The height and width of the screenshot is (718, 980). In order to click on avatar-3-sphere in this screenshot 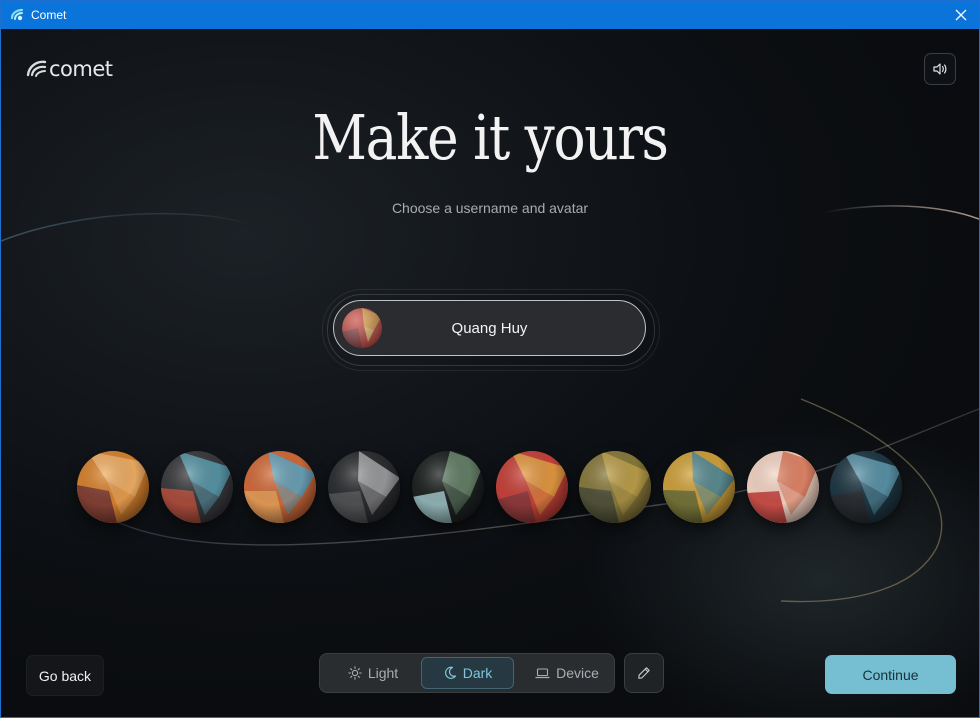, I will do `click(280, 487)`.